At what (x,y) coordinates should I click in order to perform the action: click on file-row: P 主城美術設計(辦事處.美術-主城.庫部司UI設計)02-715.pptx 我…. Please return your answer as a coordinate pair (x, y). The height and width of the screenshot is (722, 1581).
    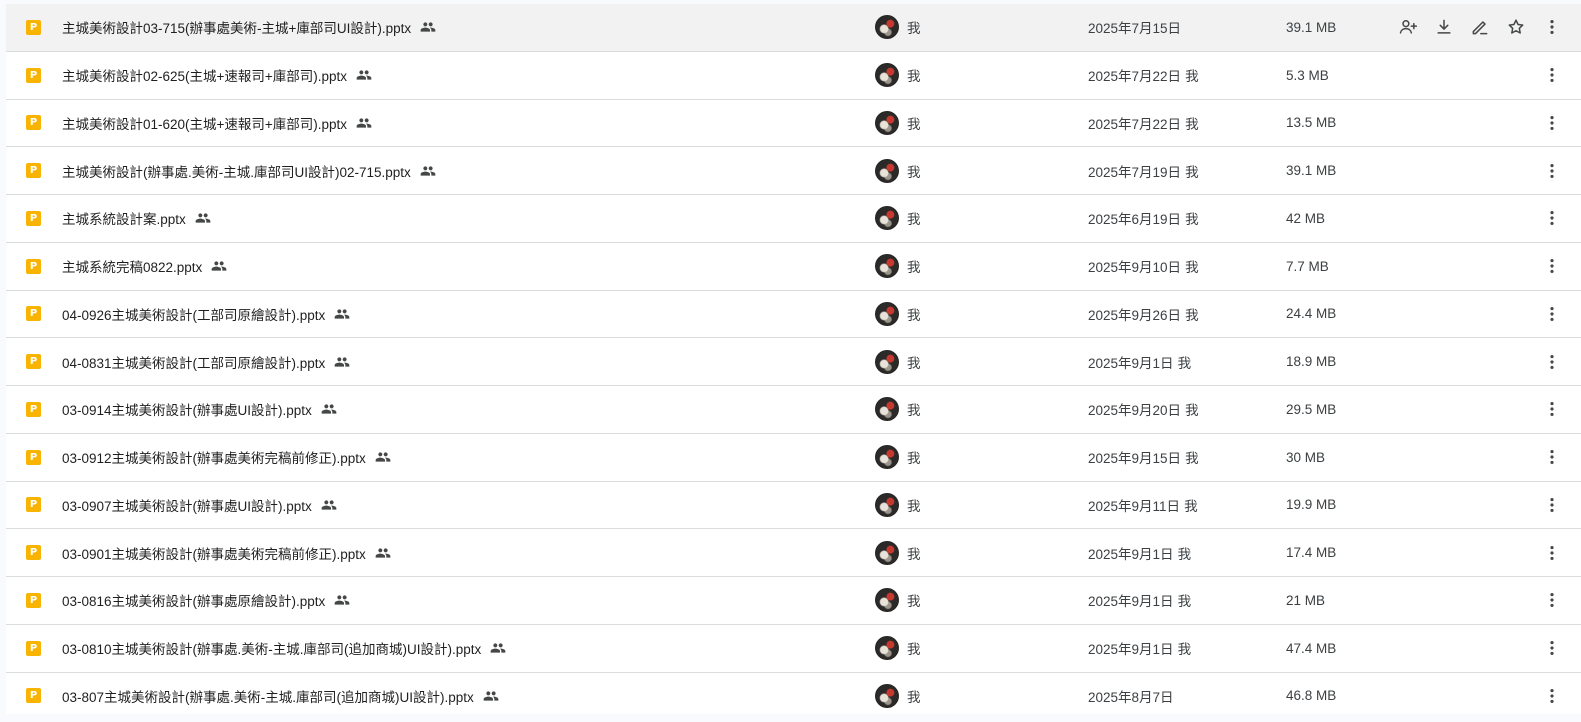
    Looking at the image, I should click on (793, 171).